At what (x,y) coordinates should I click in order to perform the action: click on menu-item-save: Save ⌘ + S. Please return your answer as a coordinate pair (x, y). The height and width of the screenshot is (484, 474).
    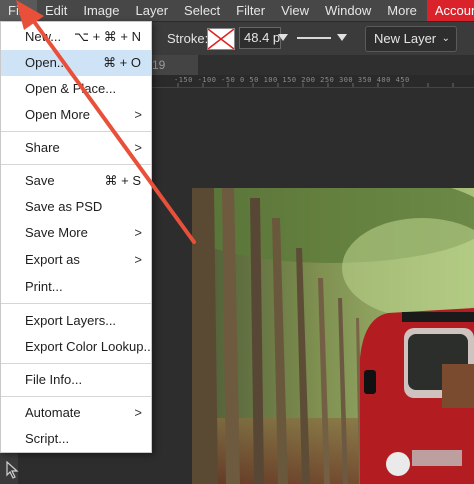
    Looking at the image, I should click on (76, 181).